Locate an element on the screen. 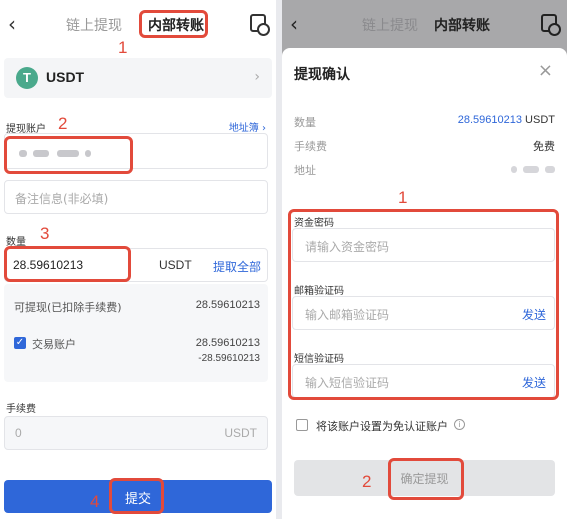 The width and height of the screenshot is (567, 519). amount-label: 数量 is located at coordinates (16, 242).